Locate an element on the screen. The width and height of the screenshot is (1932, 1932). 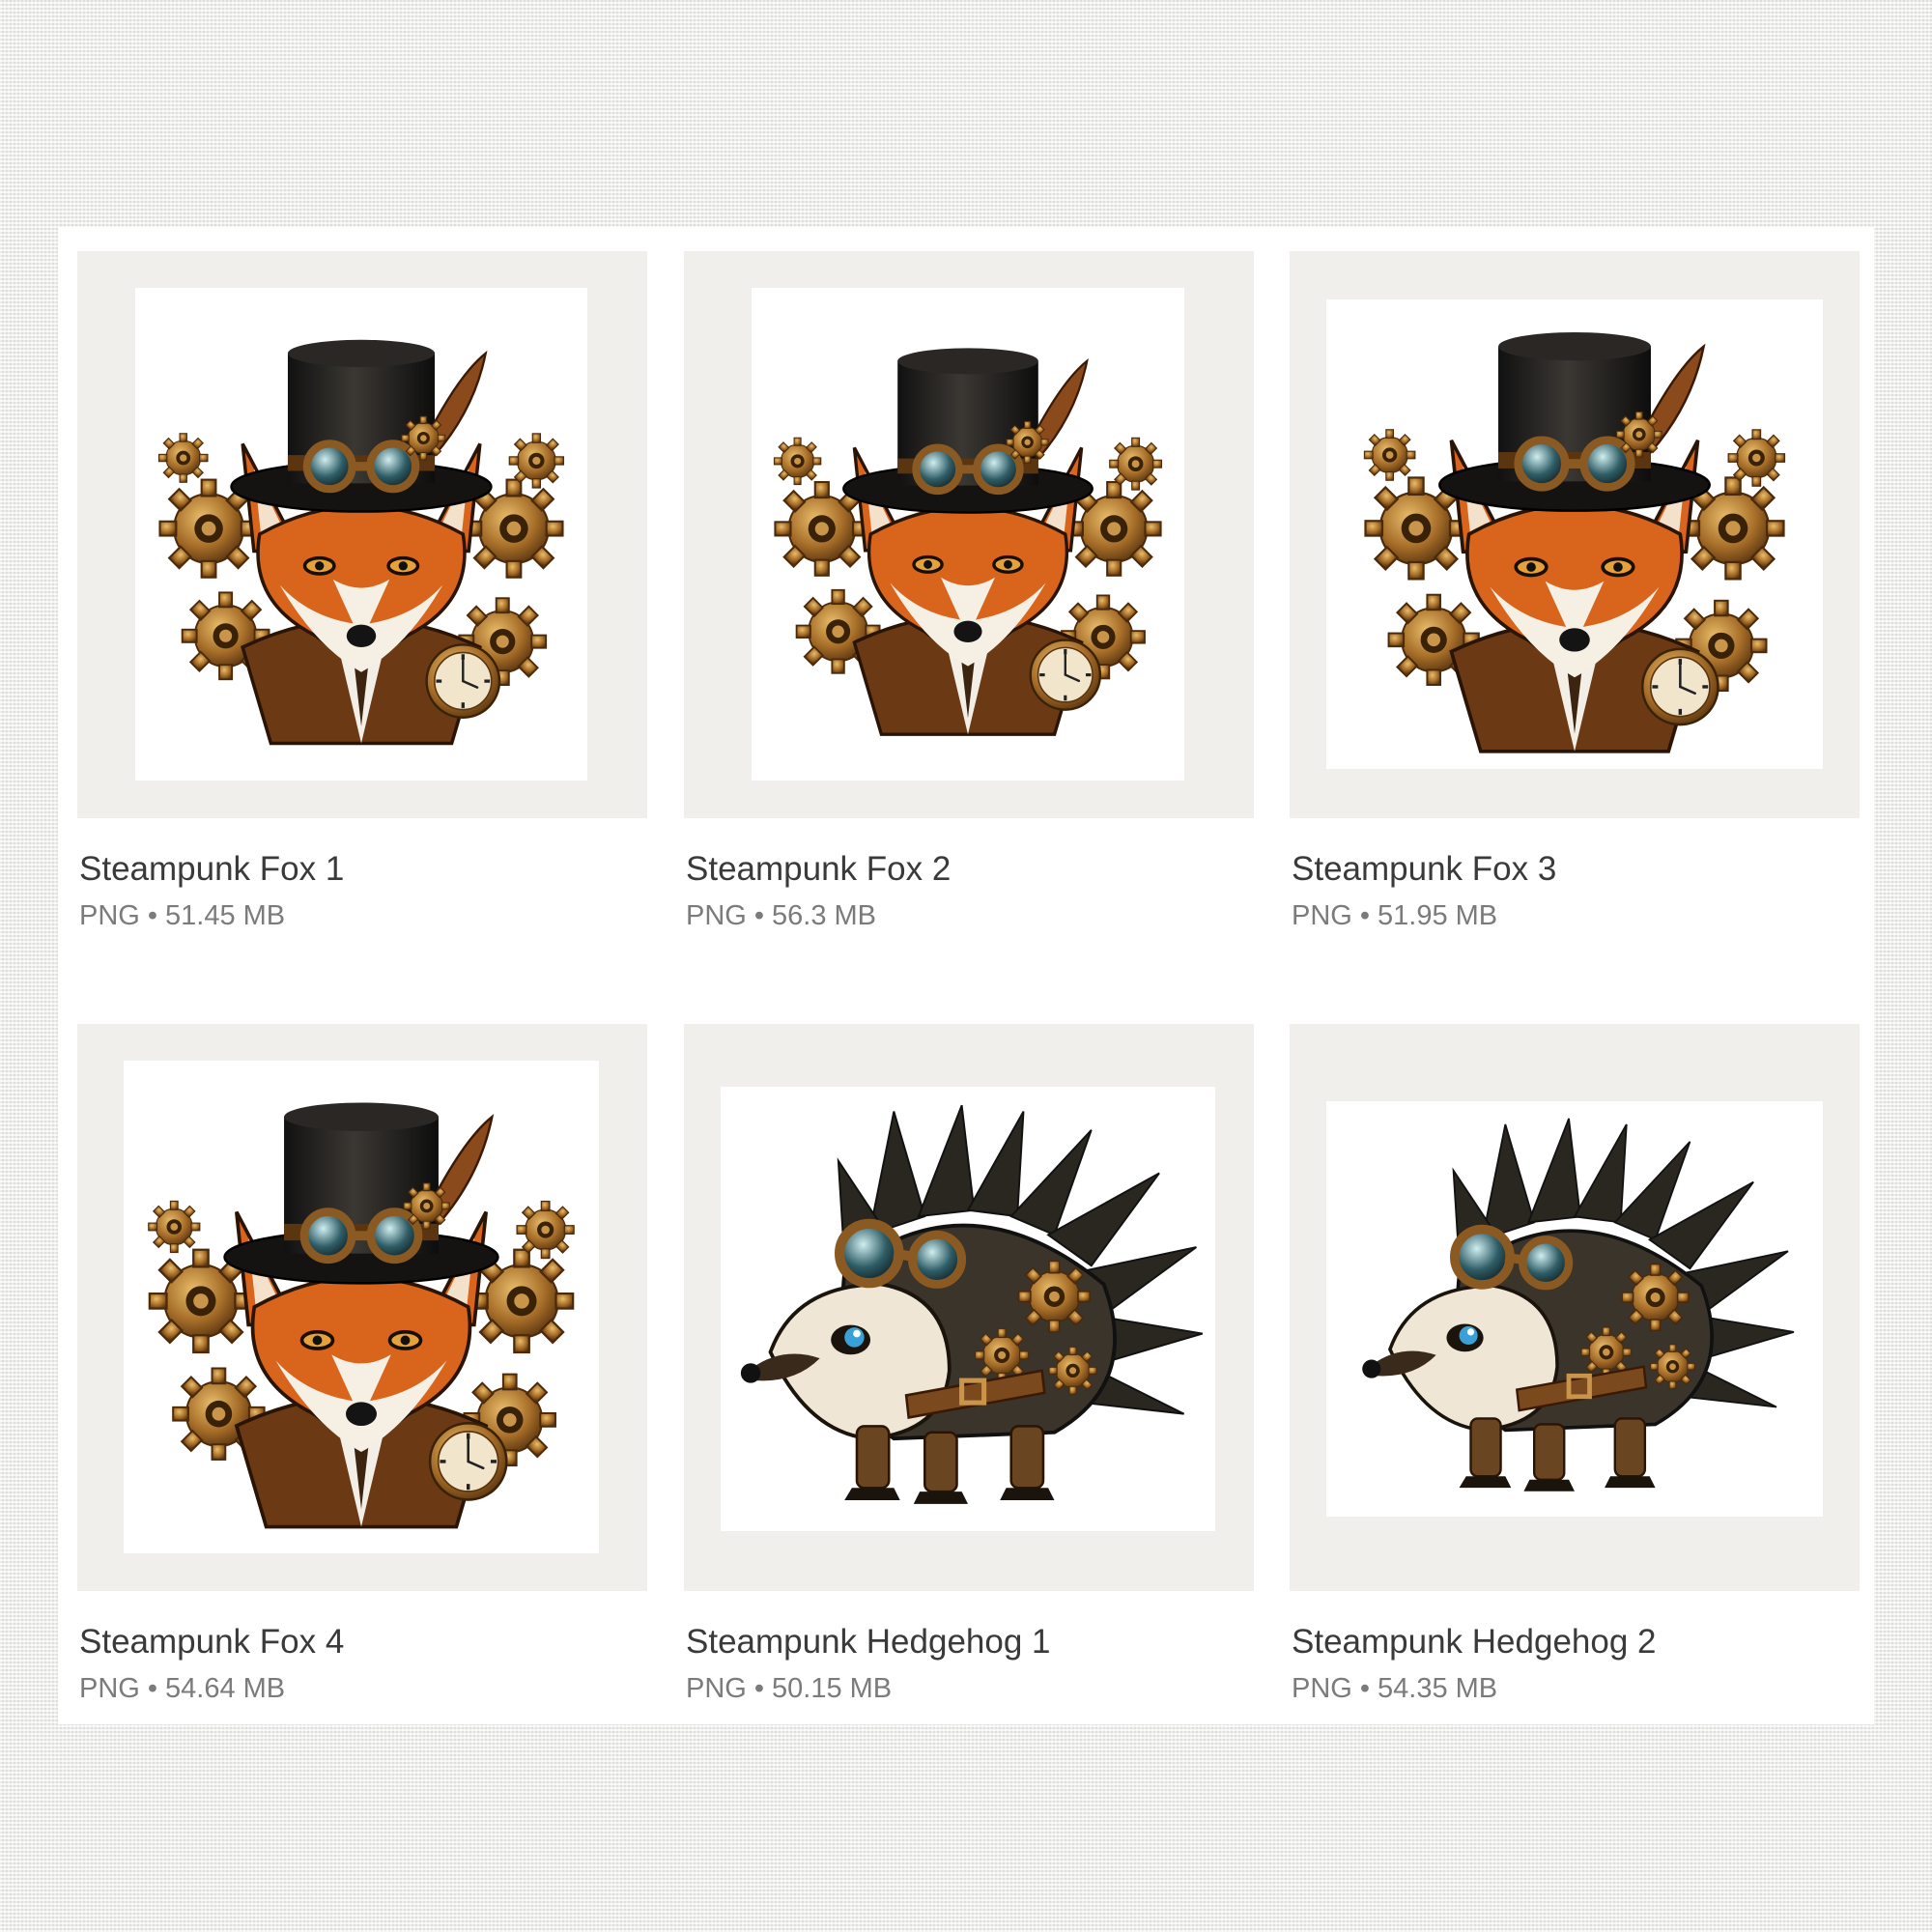
product-title: Steampunk Fox 1 is located at coordinates (211, 869).